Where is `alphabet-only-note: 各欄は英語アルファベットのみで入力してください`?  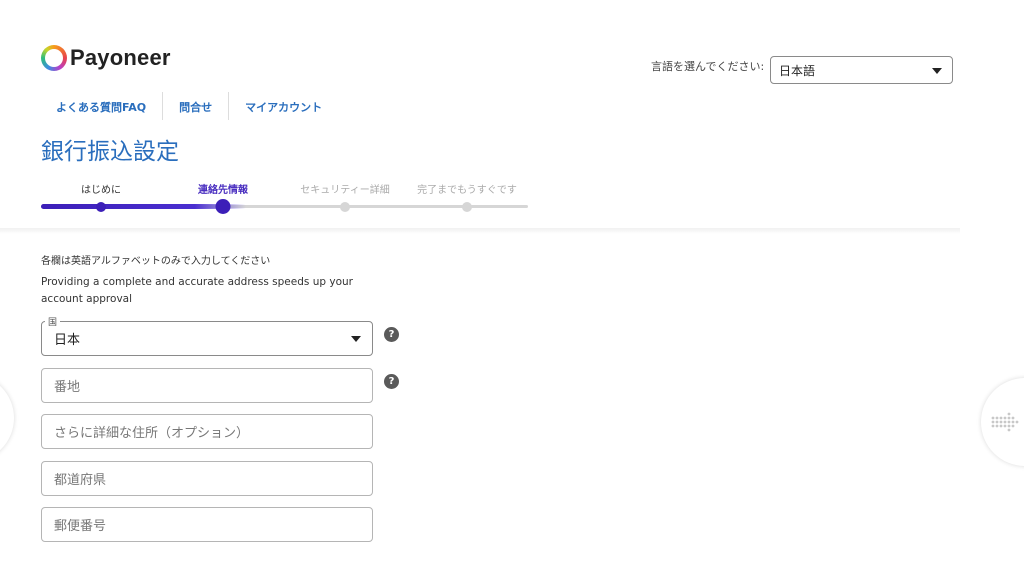
alphabet-only-note: 各欄は英語アルファベットのみで入力してください is located at coordinates (156, 261).